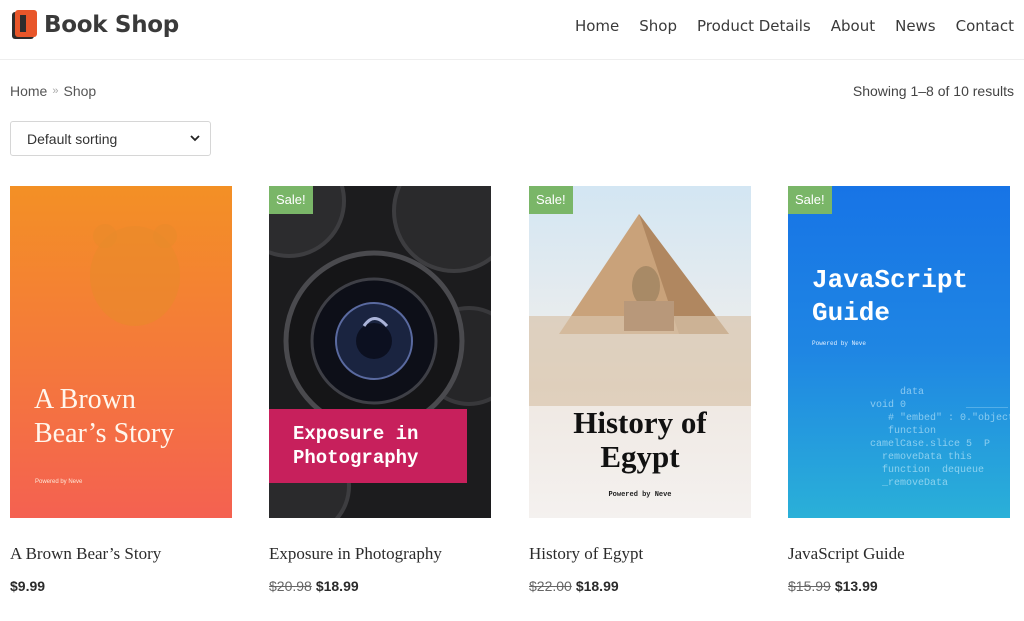 Image resolution: width=1024 pixels, height=621 pixels. I want to click on cover-title-line: Exposure in, so click(356, 434).